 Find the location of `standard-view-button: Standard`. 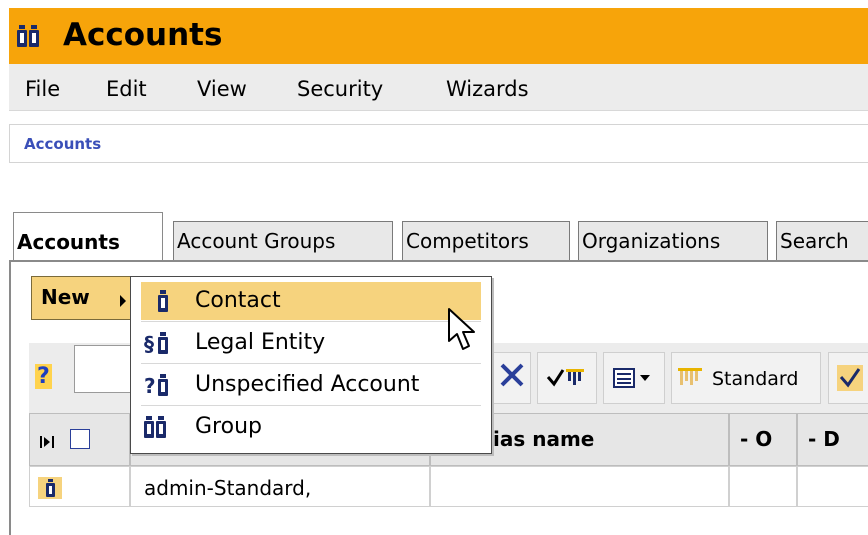

standard-view-button: Standard is located at coordinates (746, 378).